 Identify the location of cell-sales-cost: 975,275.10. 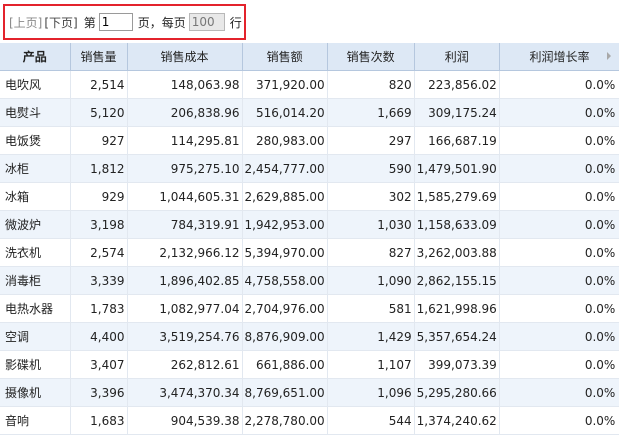
(185, 168).